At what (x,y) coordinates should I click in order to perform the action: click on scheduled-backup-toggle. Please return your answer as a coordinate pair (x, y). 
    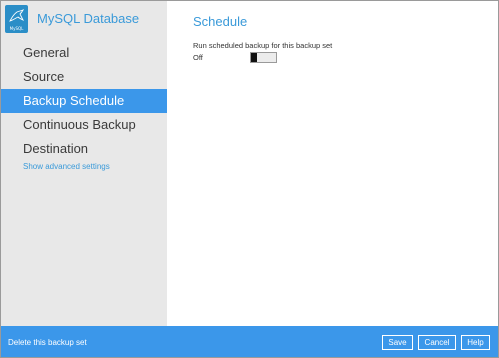
    Looking at the image, I should click on (263, 57).